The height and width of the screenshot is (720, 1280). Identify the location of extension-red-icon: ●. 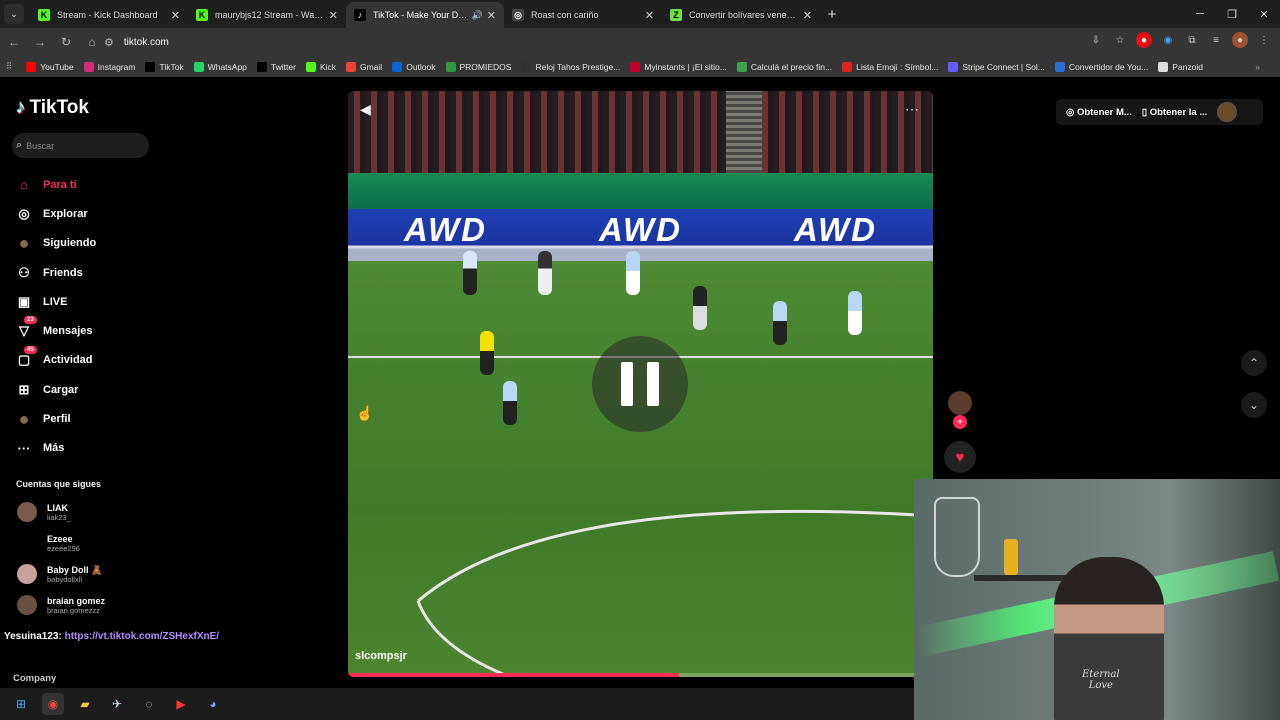
(1144, 40).